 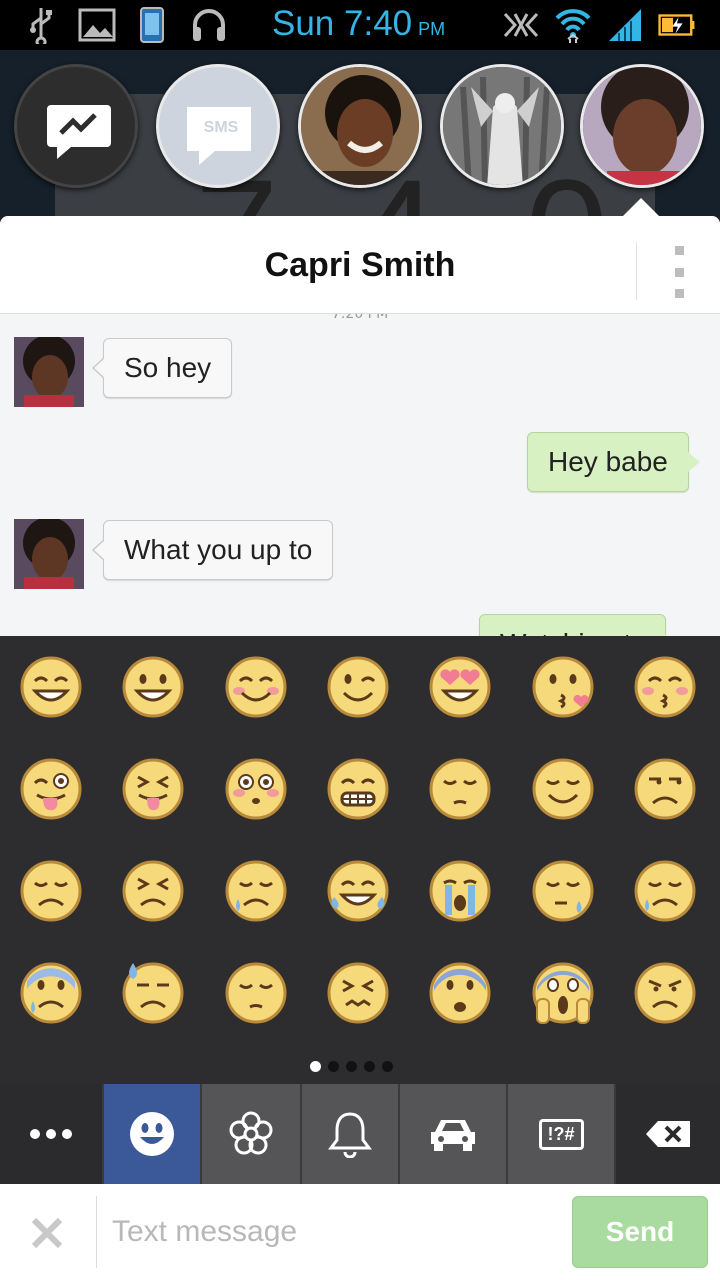 What do you see at coordinates (665, 891) in the screenshot?
I see `disappointed-relieved-emoji` at bounding box center [665, 891].